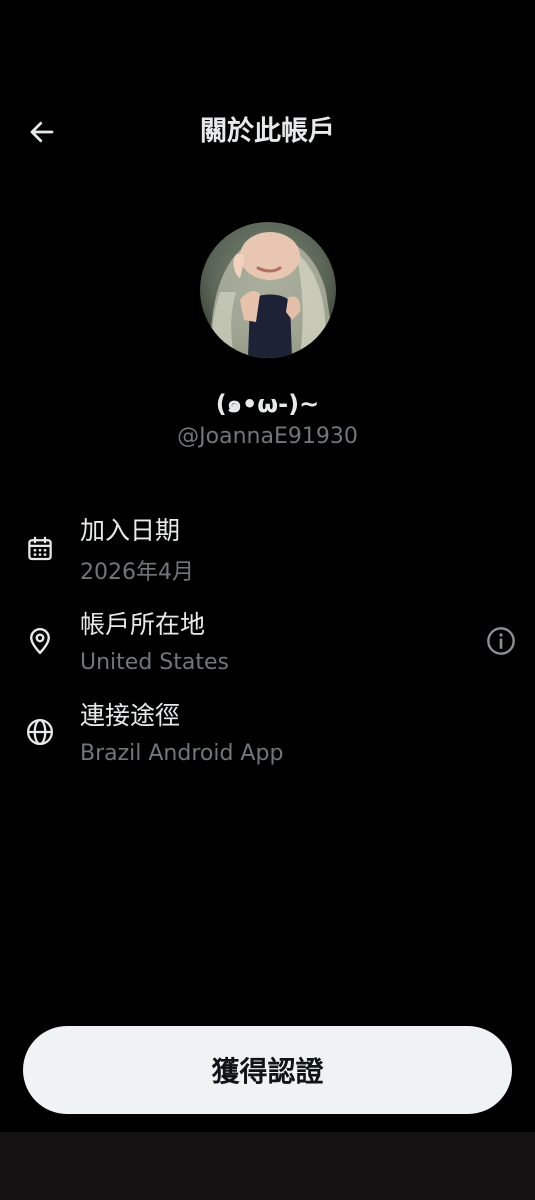 The height and width of the screenshot is (1200, 535). What do you see at coordinates (267, 1070) in the screenshot?
I see `get-verified-button: 獲得認證` at bounding box center [267, 1070].